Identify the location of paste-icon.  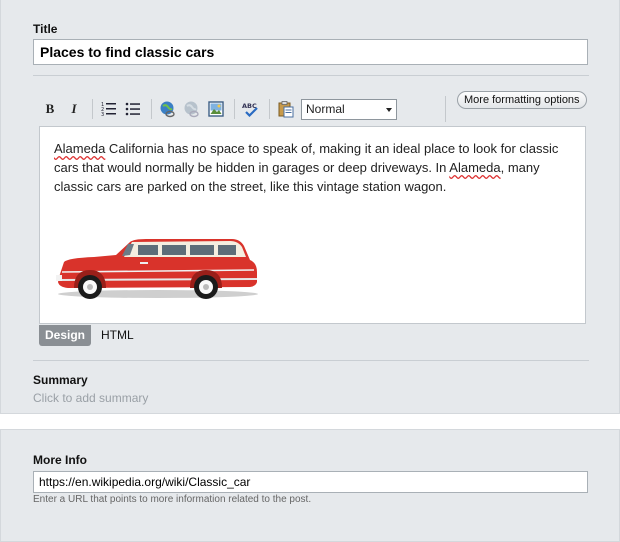
(286, 109).